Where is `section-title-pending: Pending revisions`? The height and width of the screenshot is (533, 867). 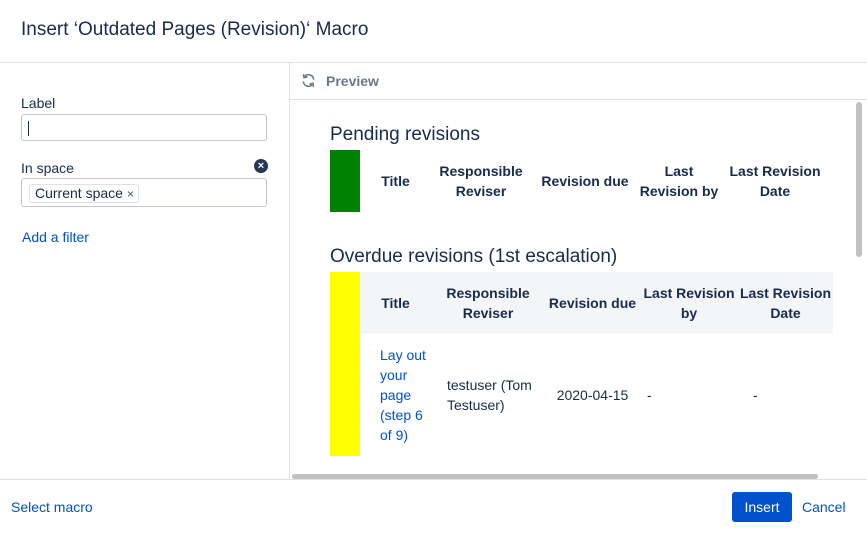 section-title-pending: Pending revisions is located at coordinates (405, 134).